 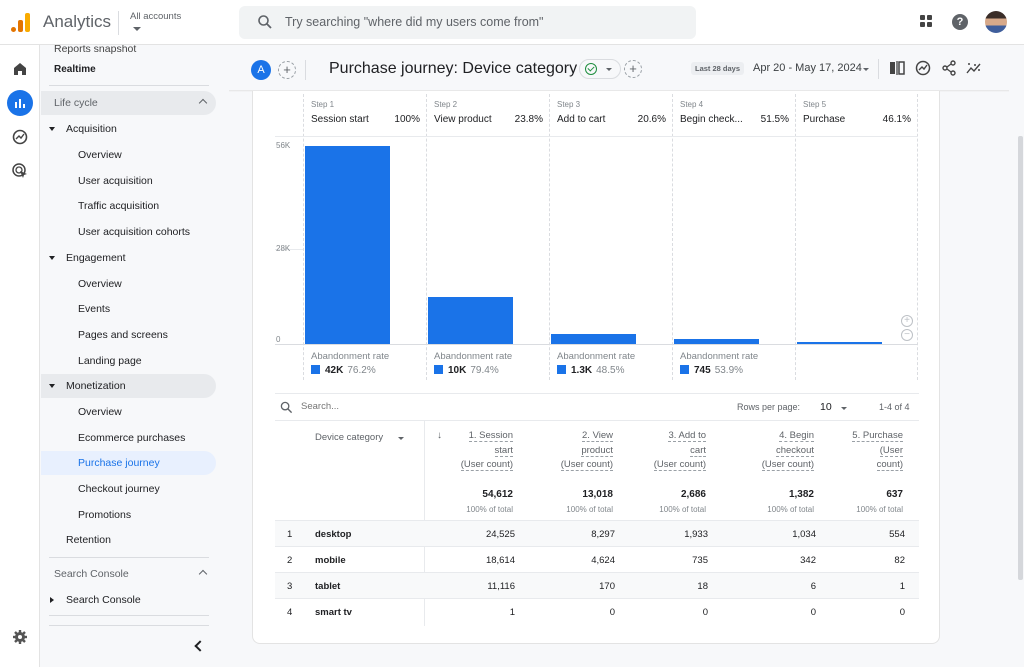 I want to click on date-range: Apr 20 - May 17, 2024, so click(x=807, y=68).